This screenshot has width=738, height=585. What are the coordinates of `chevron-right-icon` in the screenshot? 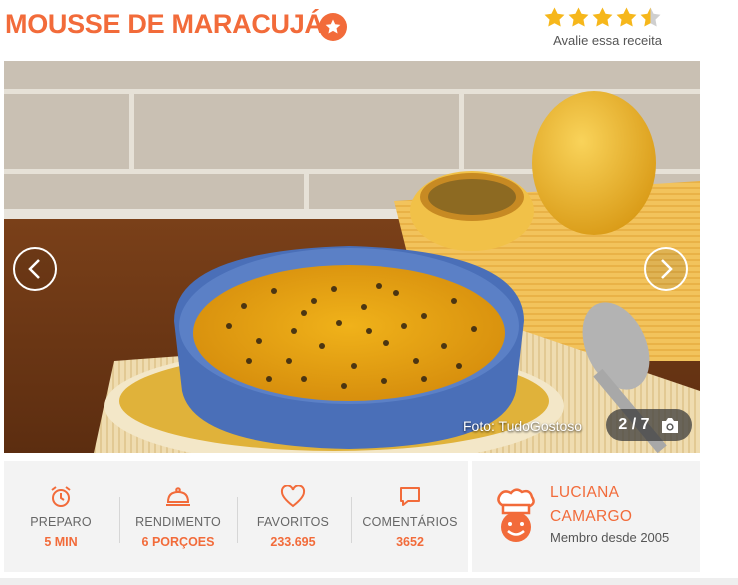 It's located at (667, 269).